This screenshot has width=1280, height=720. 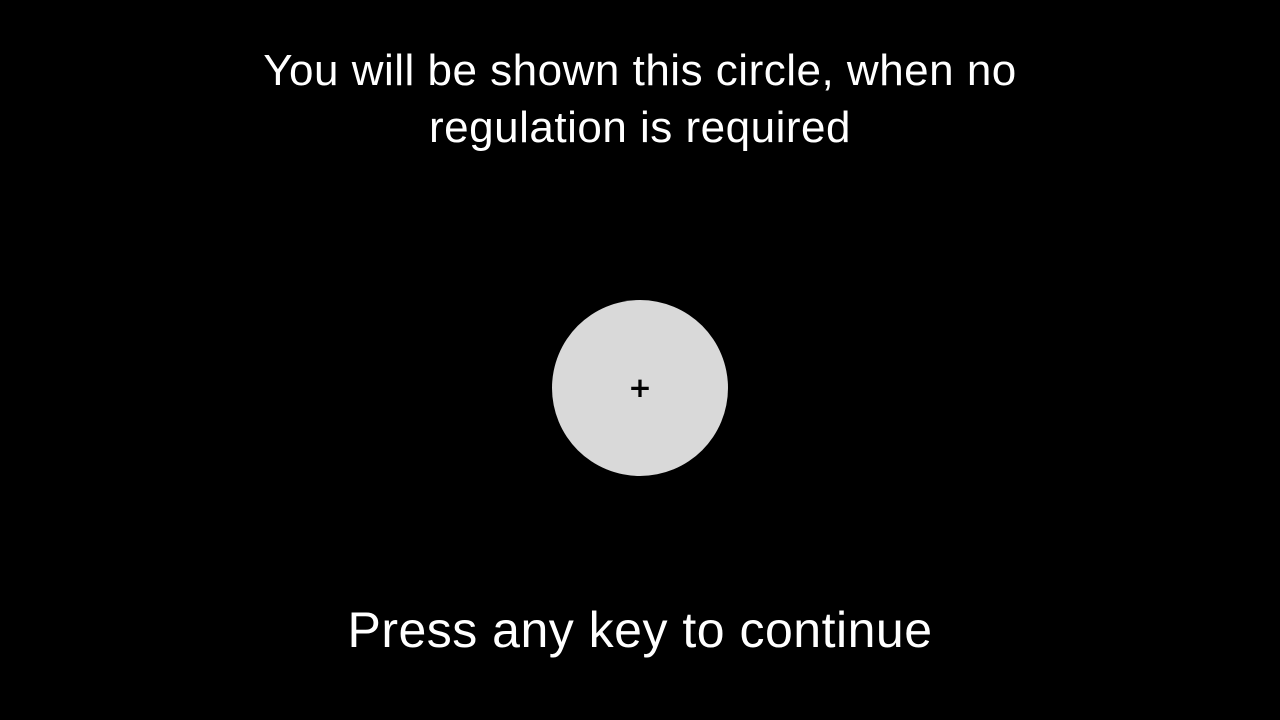 What do you see at coordinates (640, 70) in the screenshot?
I see `instruction-line-1: You will be shown this circle, when no` at bounding box center [640, 70].